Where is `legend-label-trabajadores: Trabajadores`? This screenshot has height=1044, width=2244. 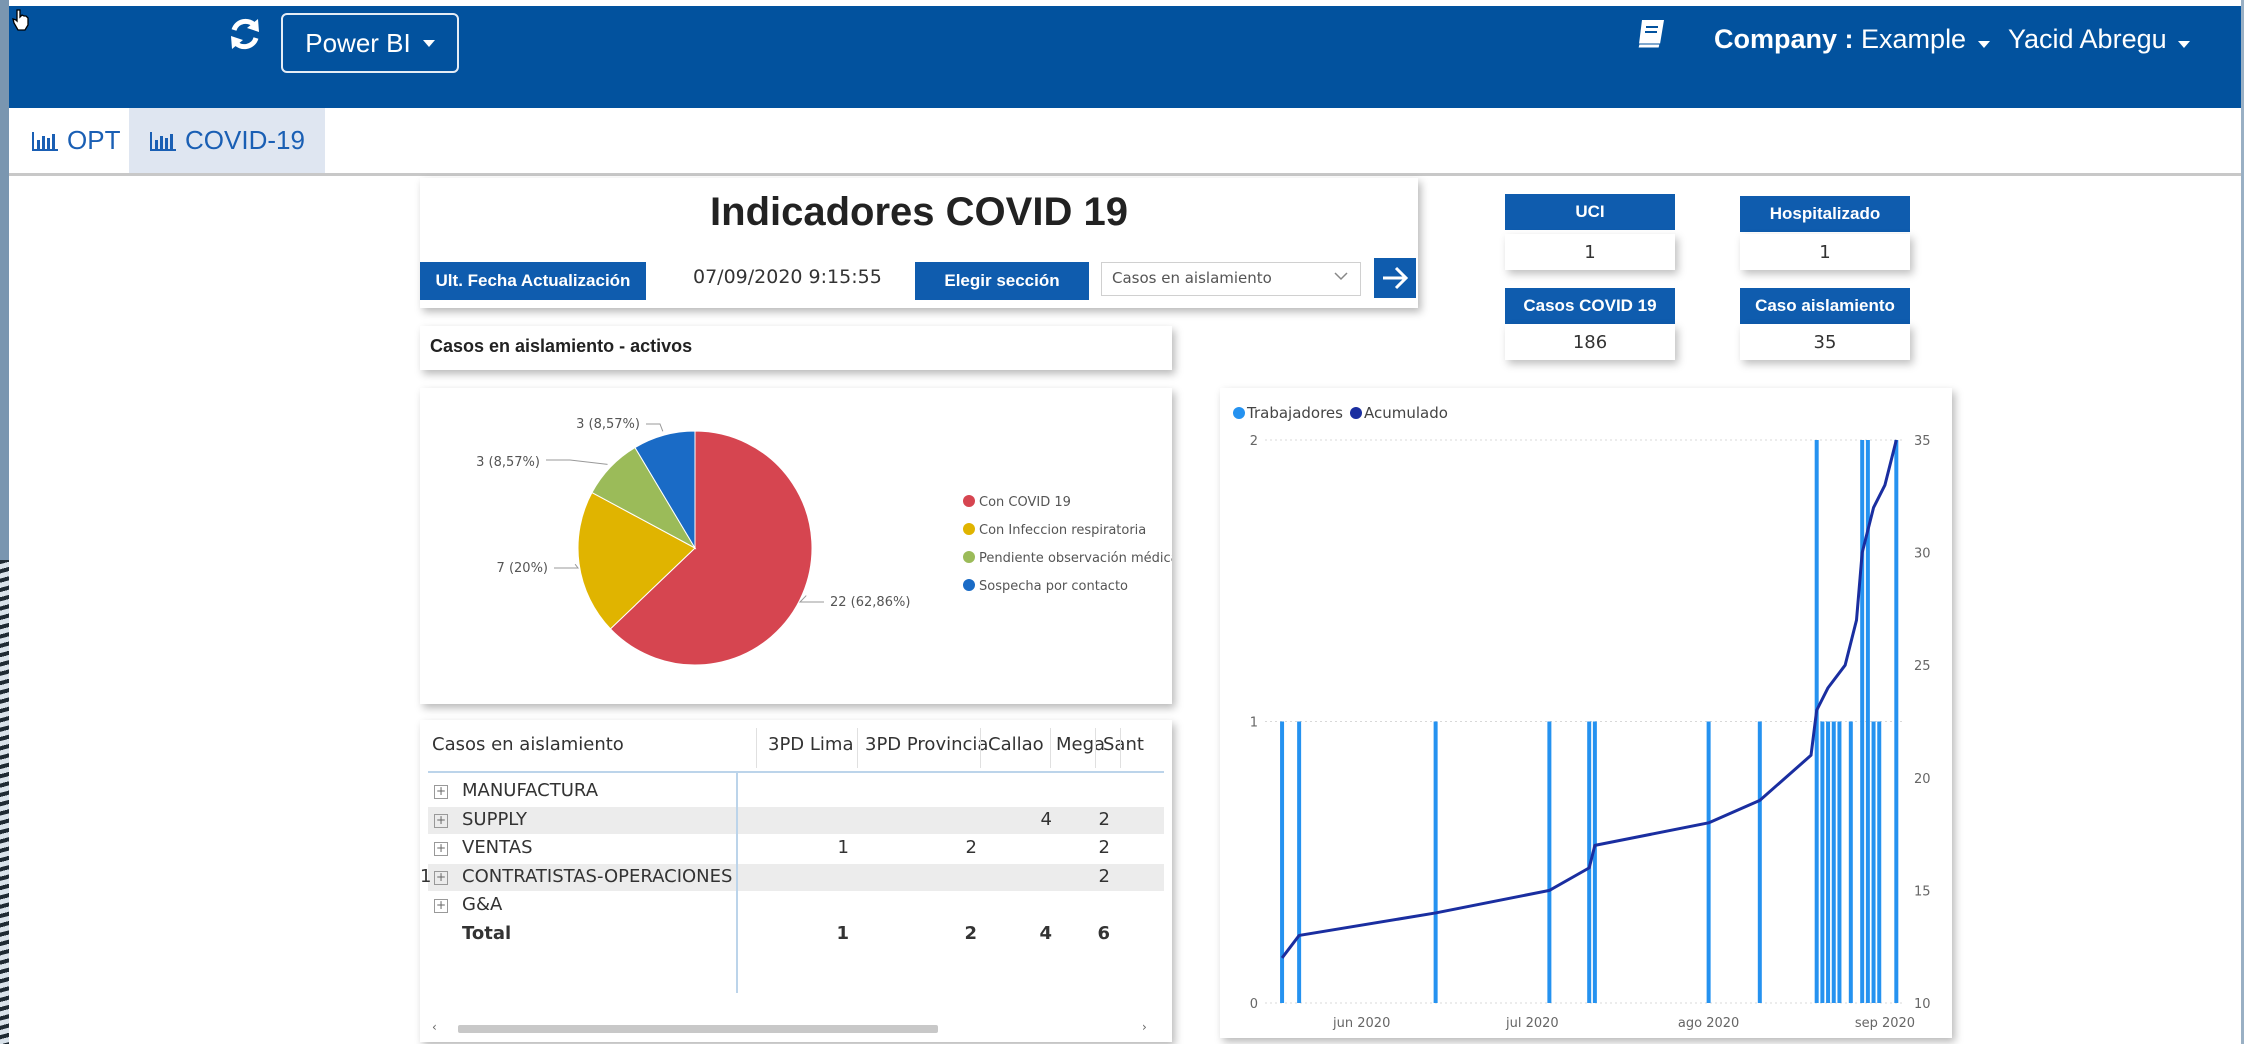 legend-label-trabajadores: Trabajadores is located at coordinates (1294, 413).